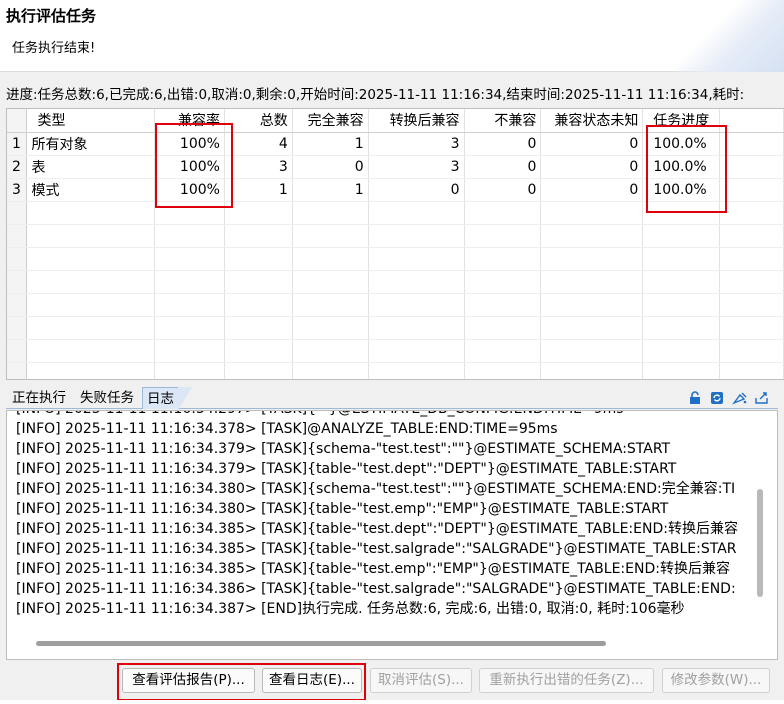 This screenshot has width=784, height=704. What do you see at coordinates (416, 121) in the screenshot?
I see `column-header: 转换后兼容` at bounding box center [416, 121].